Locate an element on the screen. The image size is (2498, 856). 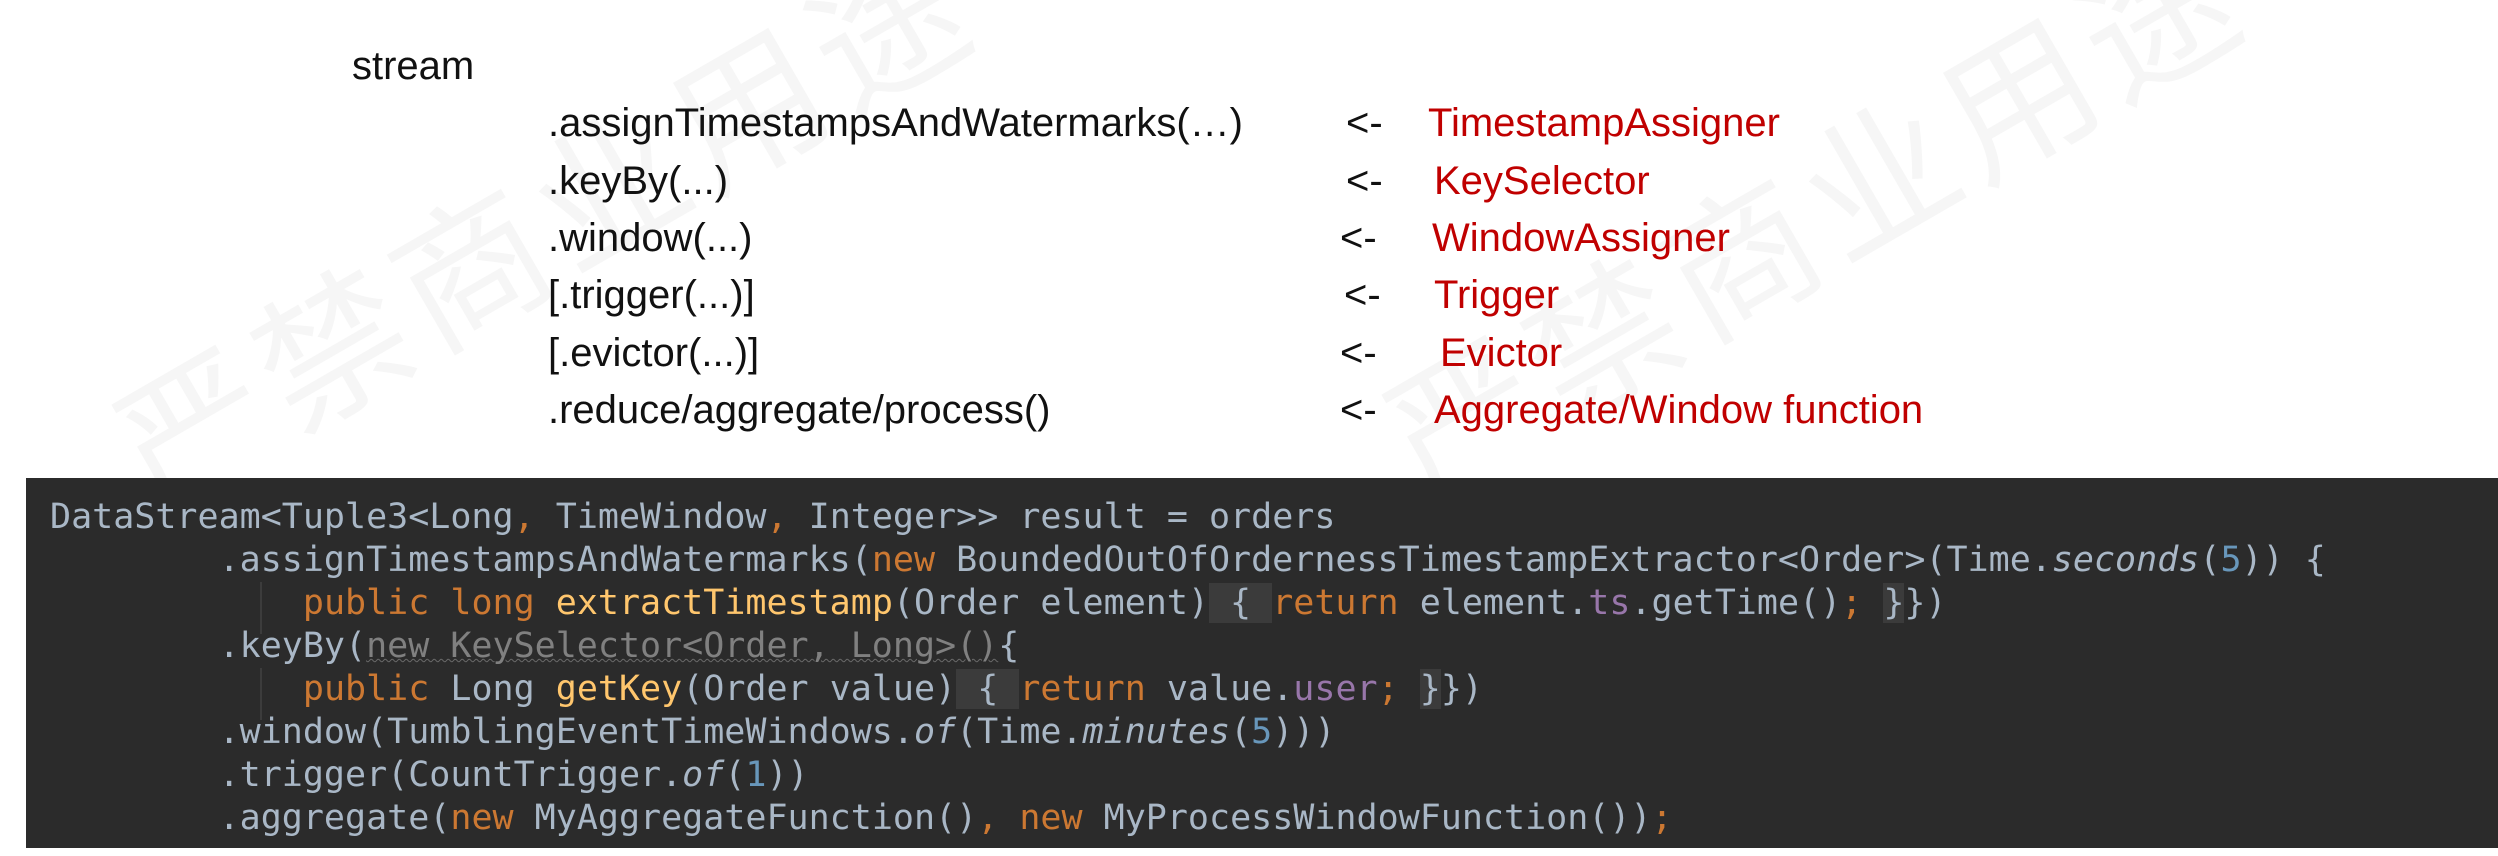
code-line: .keyBy(new KeySelector<Order, Long>(){ is located at coordinates (535, 646).